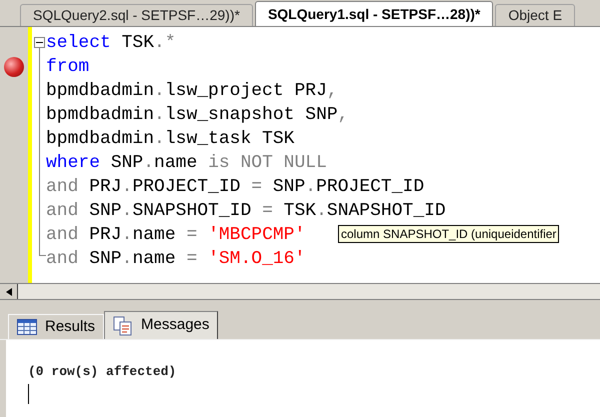  Describe the element at coordinates (14, 67) in the screenshot. I see `breakpoint-icon` at that location.